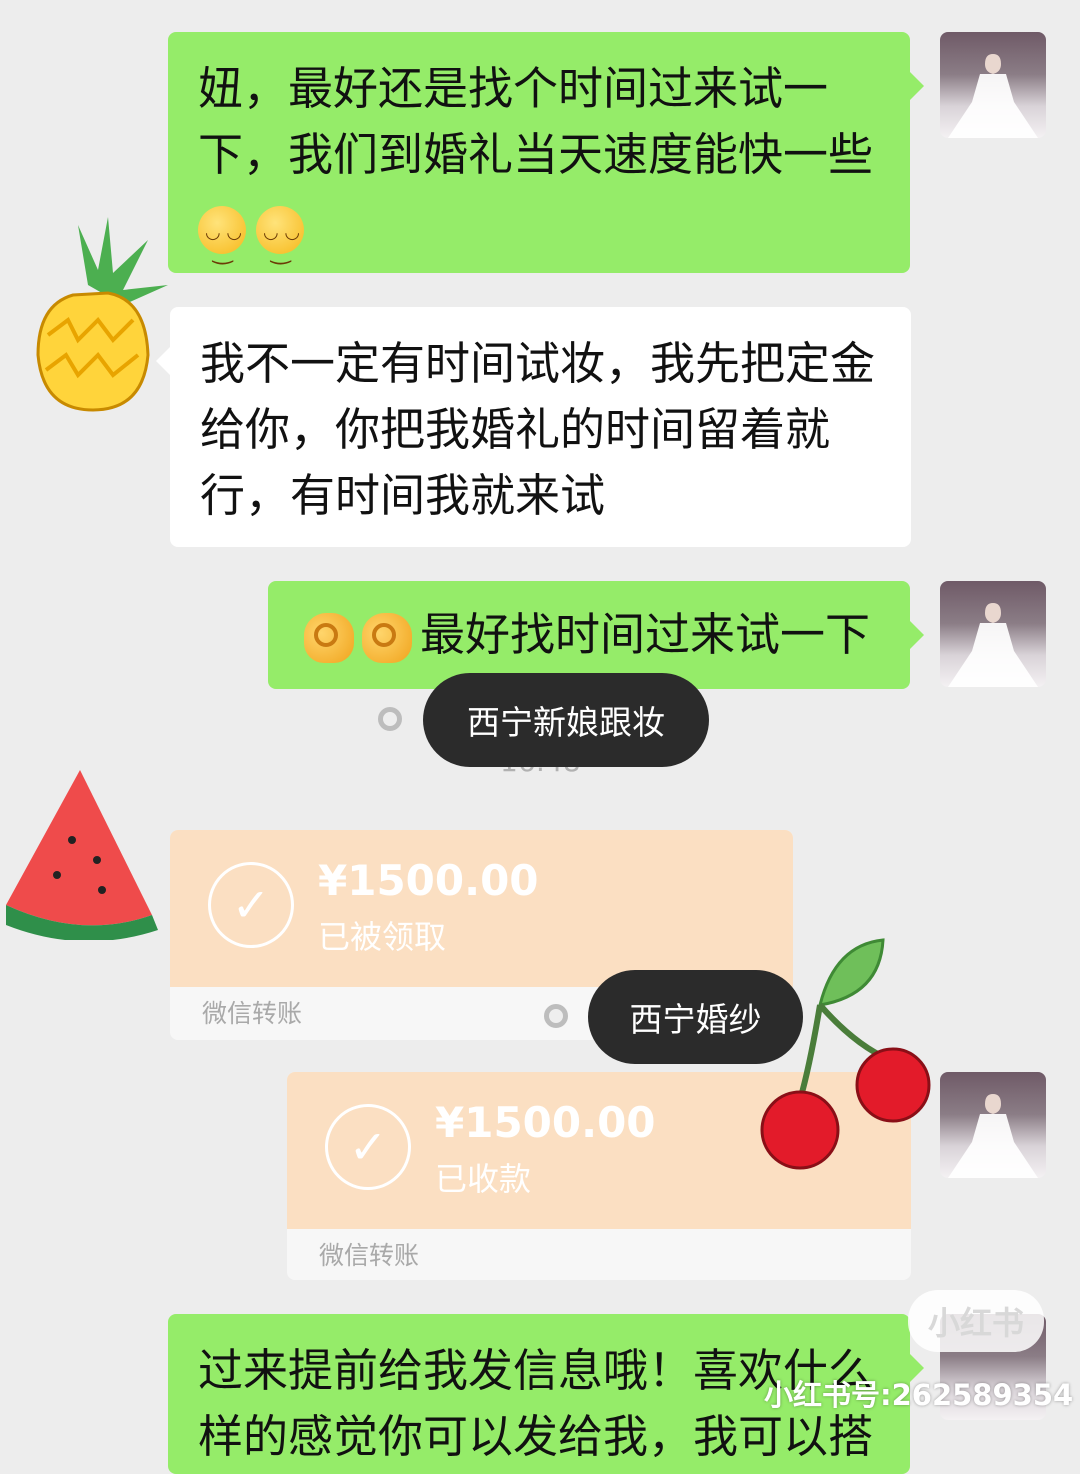  I want to click on transfer-1-header: ✓ ¥1500.00 已被领取, so click(481, 908).